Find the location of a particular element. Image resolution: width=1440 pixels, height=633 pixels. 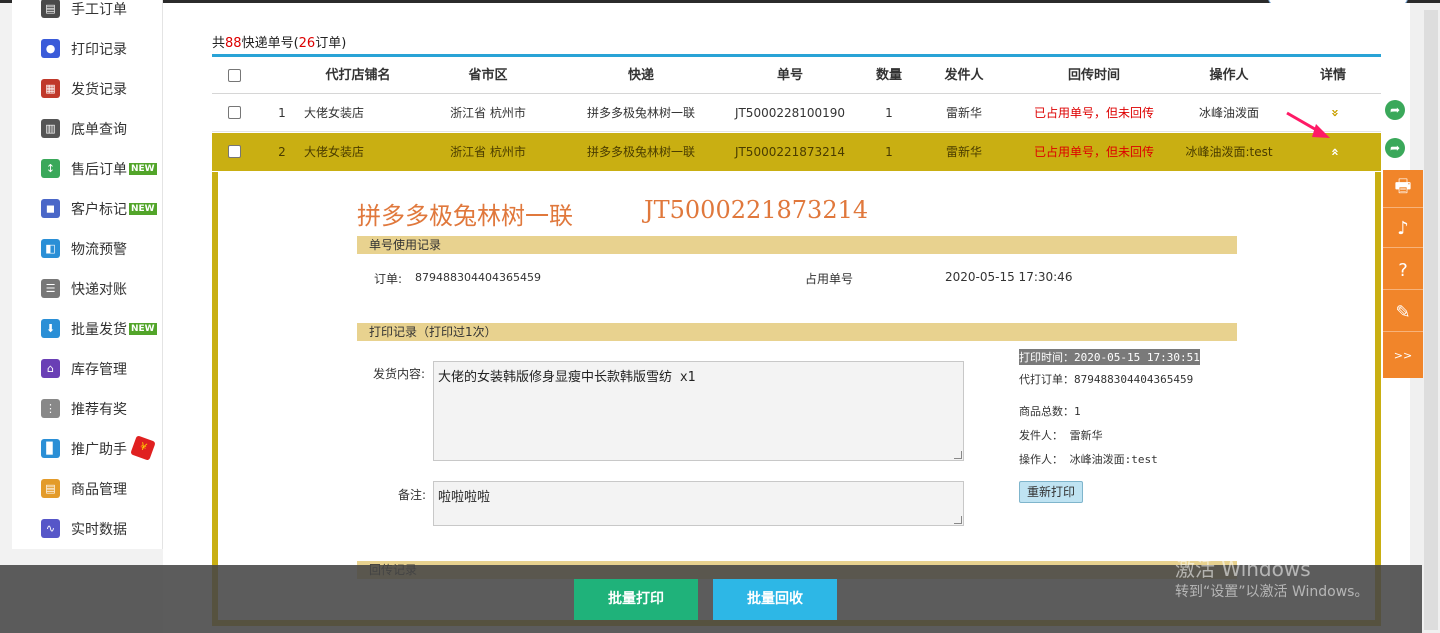

logistics-alert-icon: ◧ is located at coordinates (50, 248).